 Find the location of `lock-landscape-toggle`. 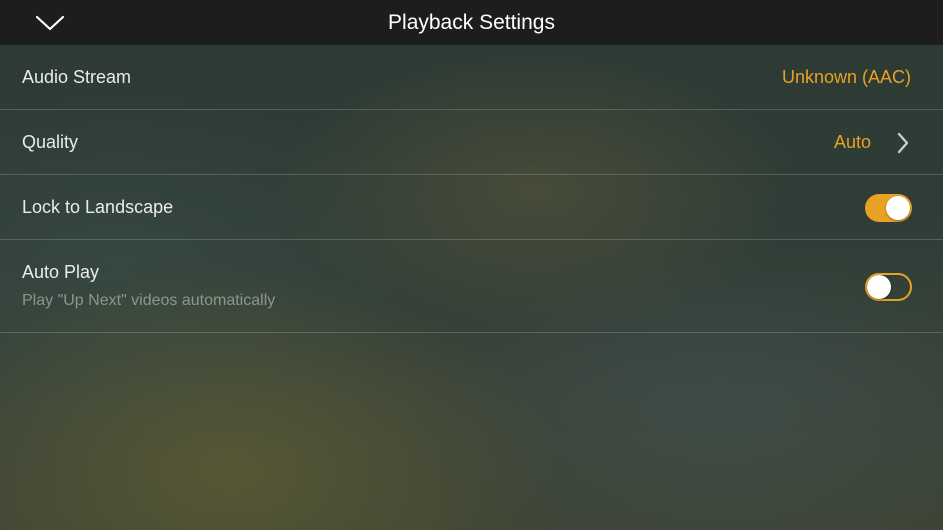

lock-landscape-toggle is located at coordinates (888, 208).